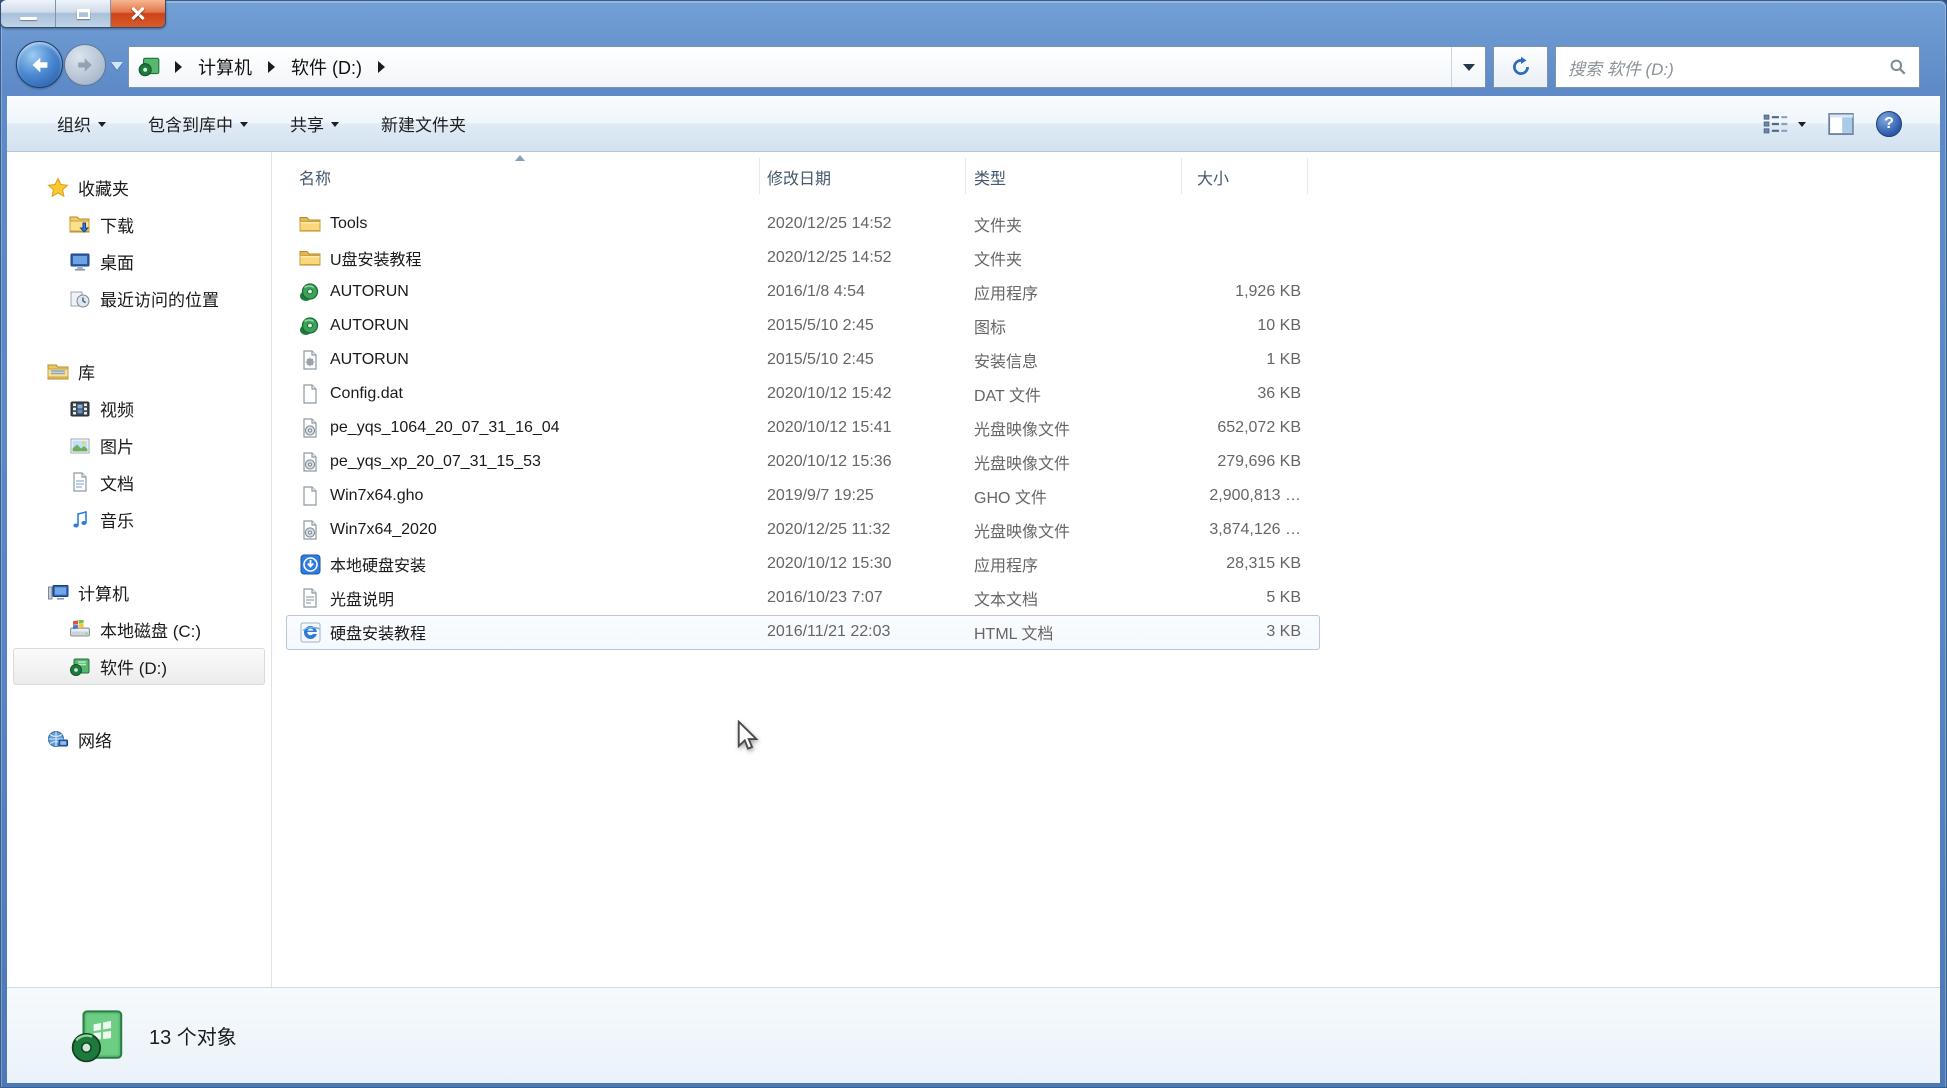 This screenshot has height=1088, width=1947. I want to click on file-row-光盘说明: 光盘说明 2016/10/23 7:07 文本文档 5 KB, so click(1106, 598).